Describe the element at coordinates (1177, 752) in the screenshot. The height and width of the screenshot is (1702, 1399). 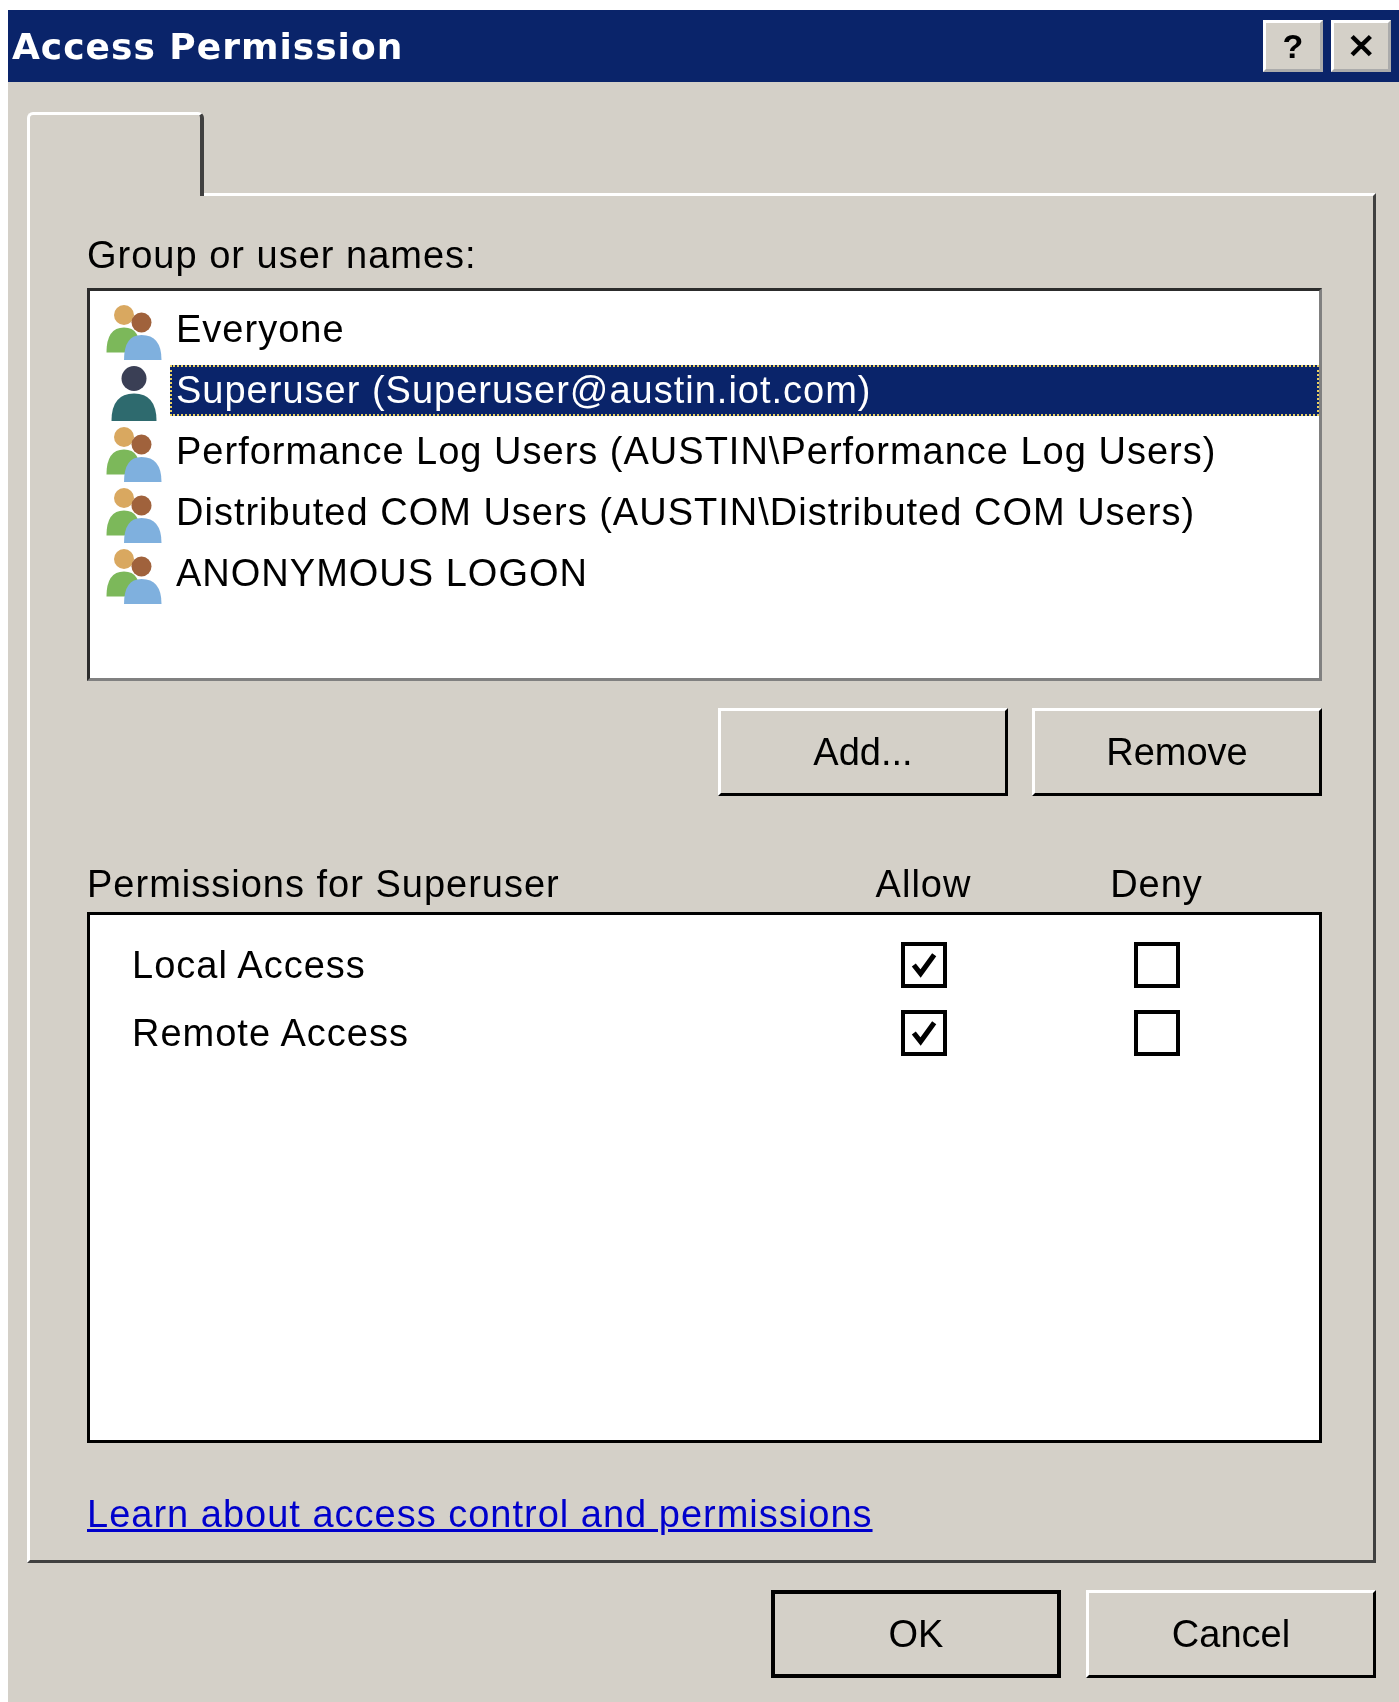
I see `remove-button: Remove` at that location.